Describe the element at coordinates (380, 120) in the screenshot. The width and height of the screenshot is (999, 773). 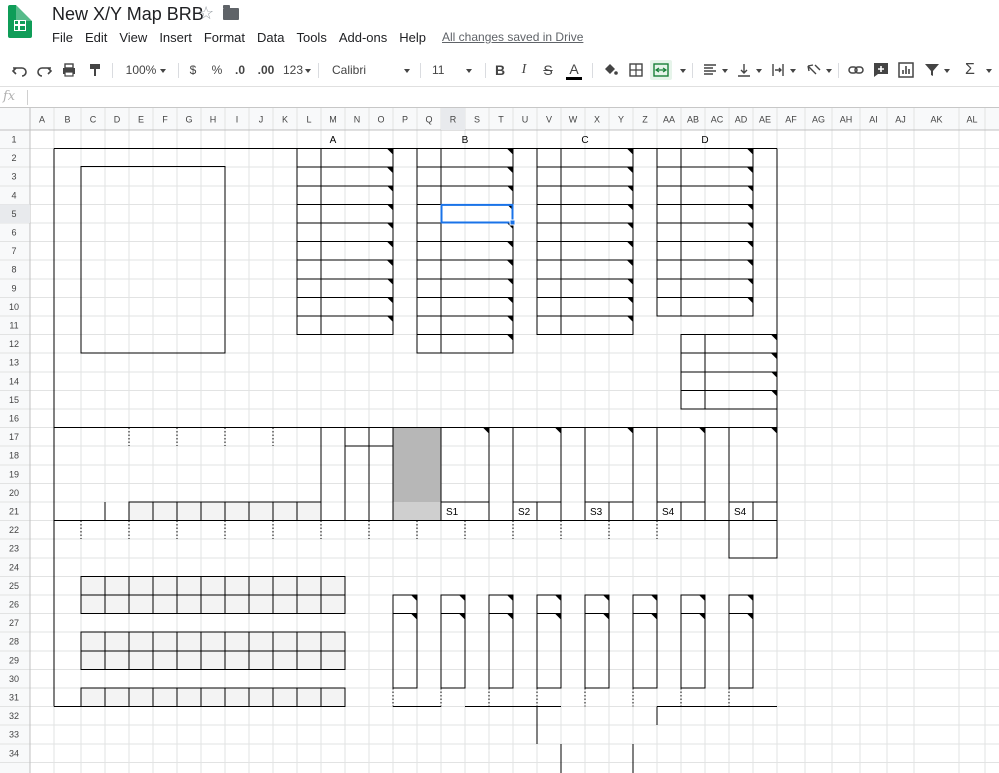
I see `column-header: O` at that location.